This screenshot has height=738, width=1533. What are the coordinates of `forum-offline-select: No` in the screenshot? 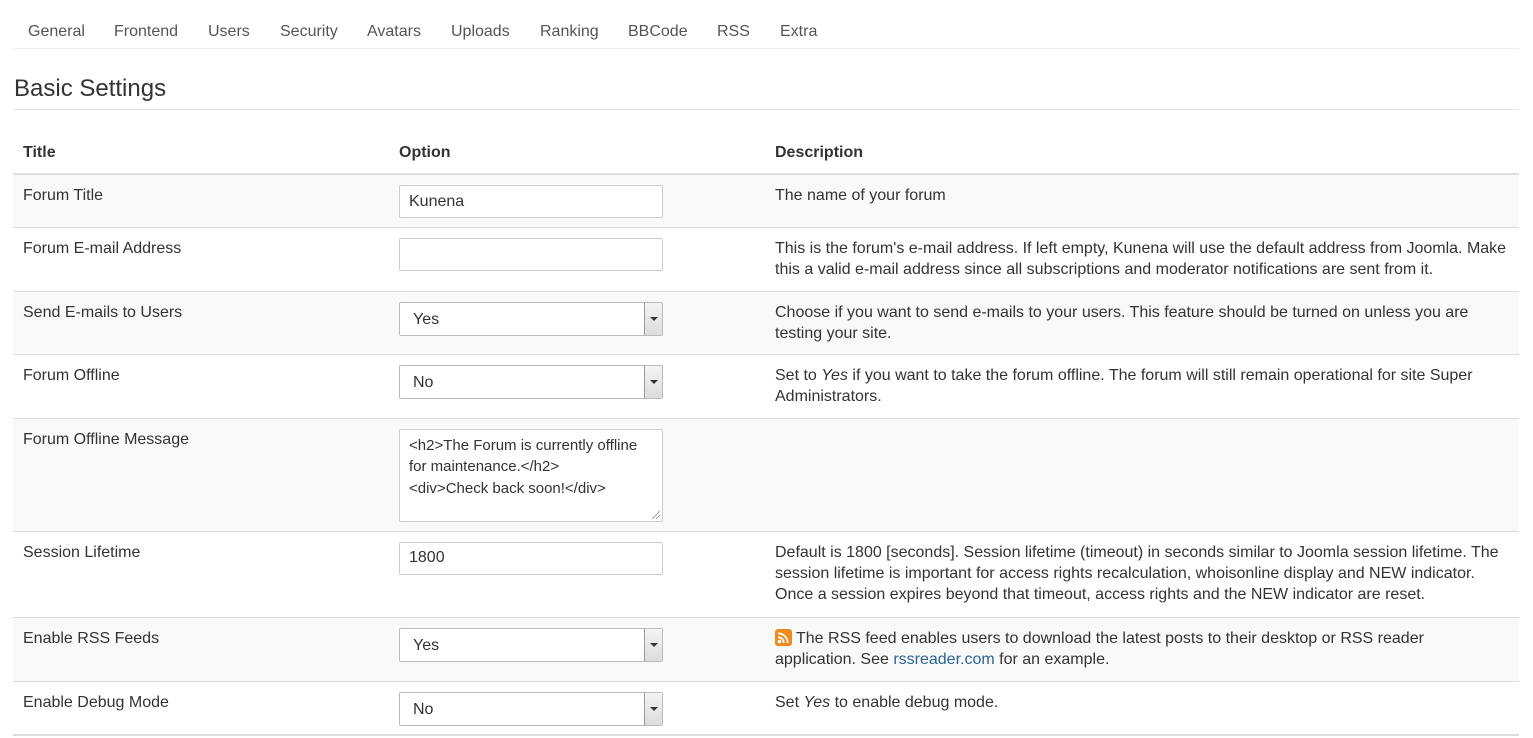 It's located at (531, 381).